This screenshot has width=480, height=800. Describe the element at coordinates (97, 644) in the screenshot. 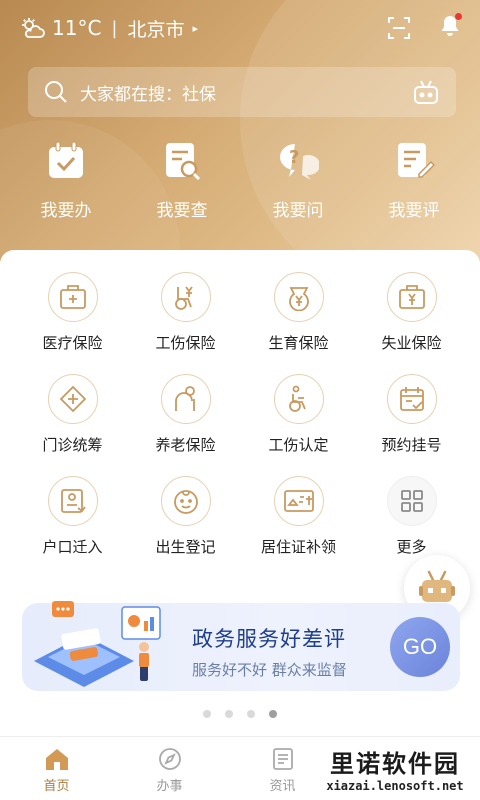

I see `banner-illustration` at that location.